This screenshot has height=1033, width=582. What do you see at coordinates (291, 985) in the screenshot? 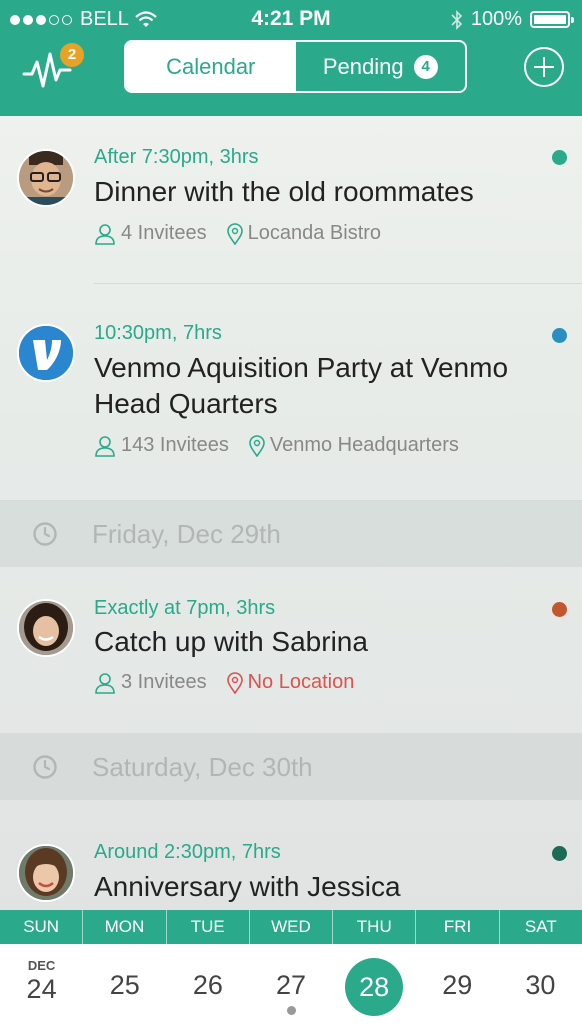
I see `date-number: 27` at bounding box center [291, 985].